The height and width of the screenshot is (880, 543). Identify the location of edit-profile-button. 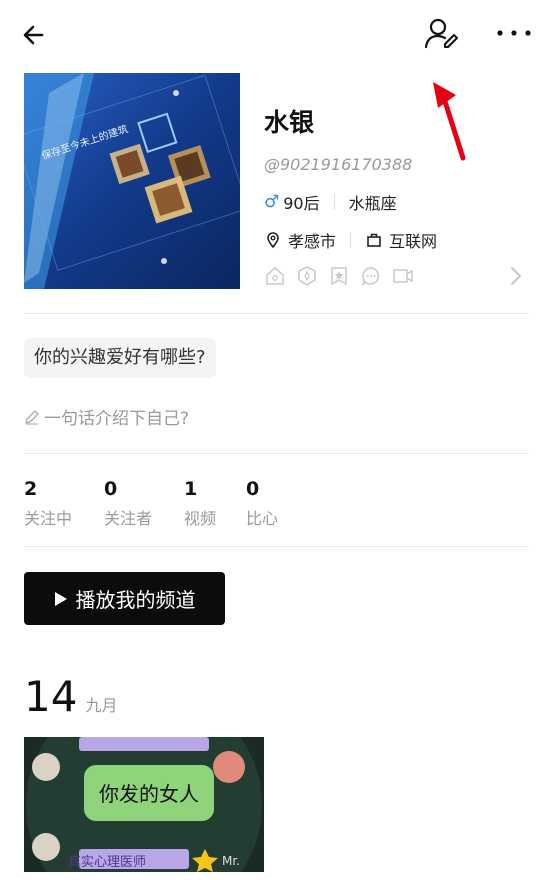
(442, 34).